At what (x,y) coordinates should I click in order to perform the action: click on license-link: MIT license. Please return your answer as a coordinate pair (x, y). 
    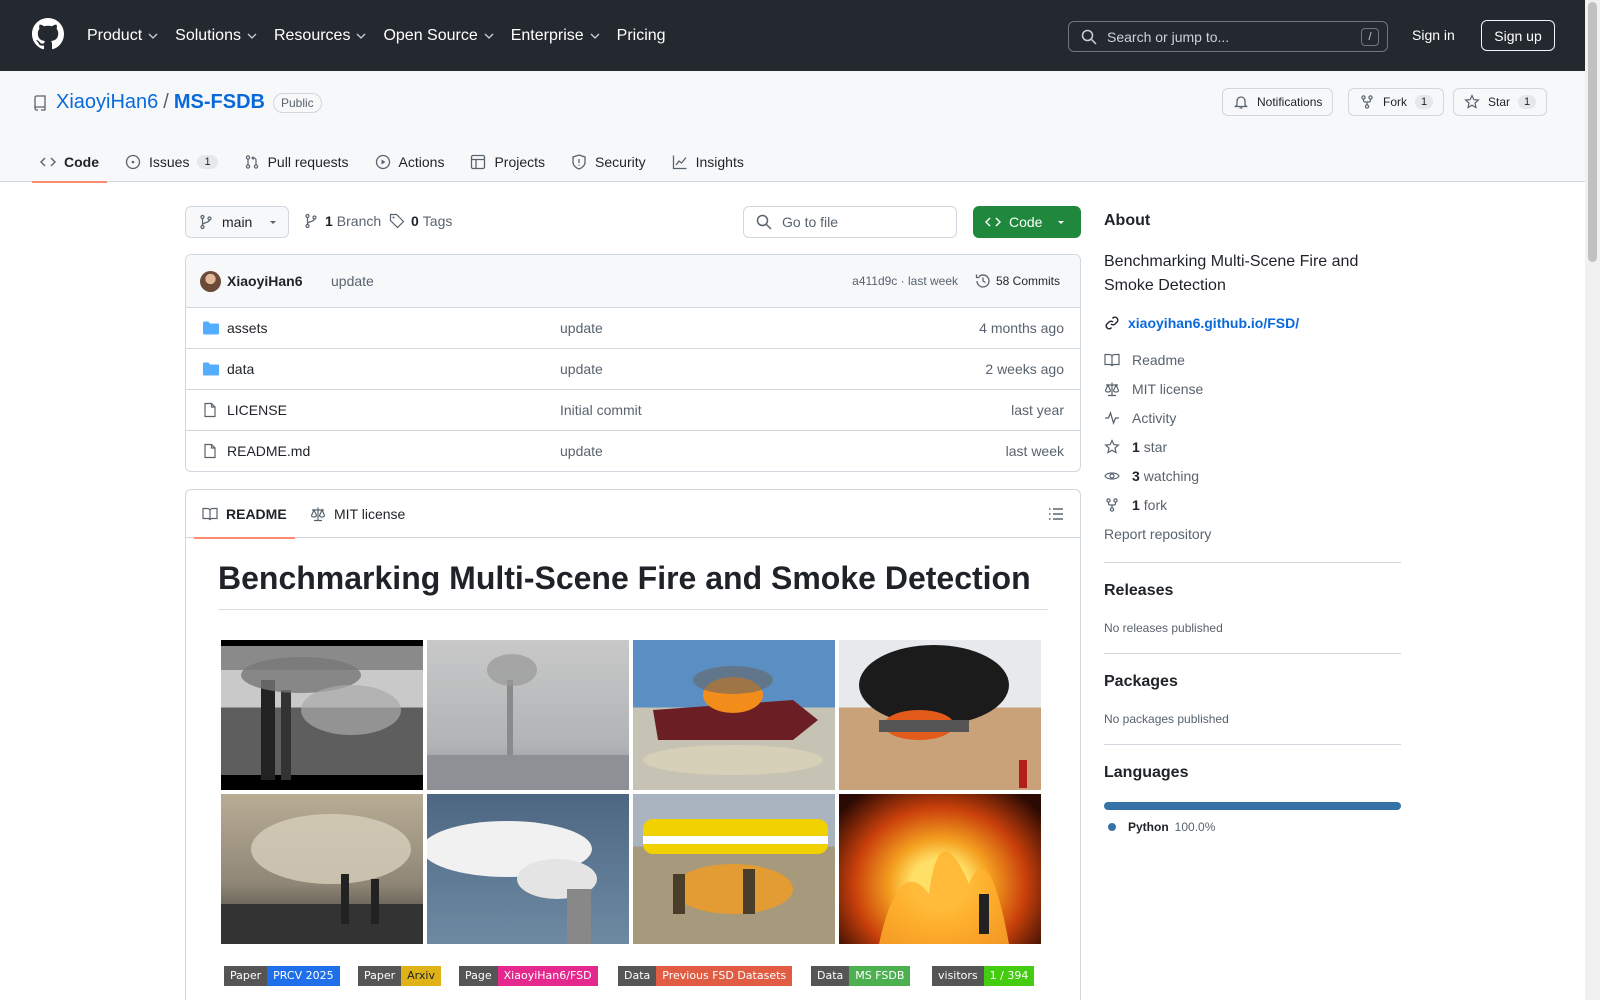
    Looking at the image, I should click on (1153, 389).